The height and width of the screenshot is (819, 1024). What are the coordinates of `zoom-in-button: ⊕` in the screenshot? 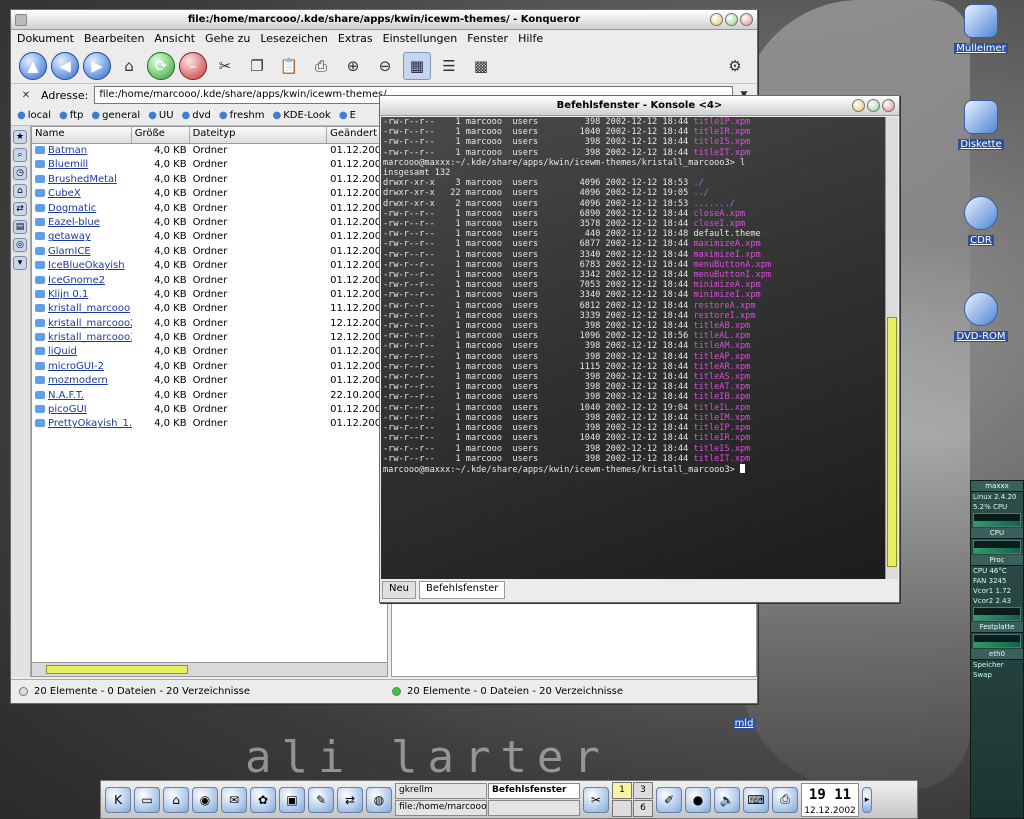 It's located at (353, 66).